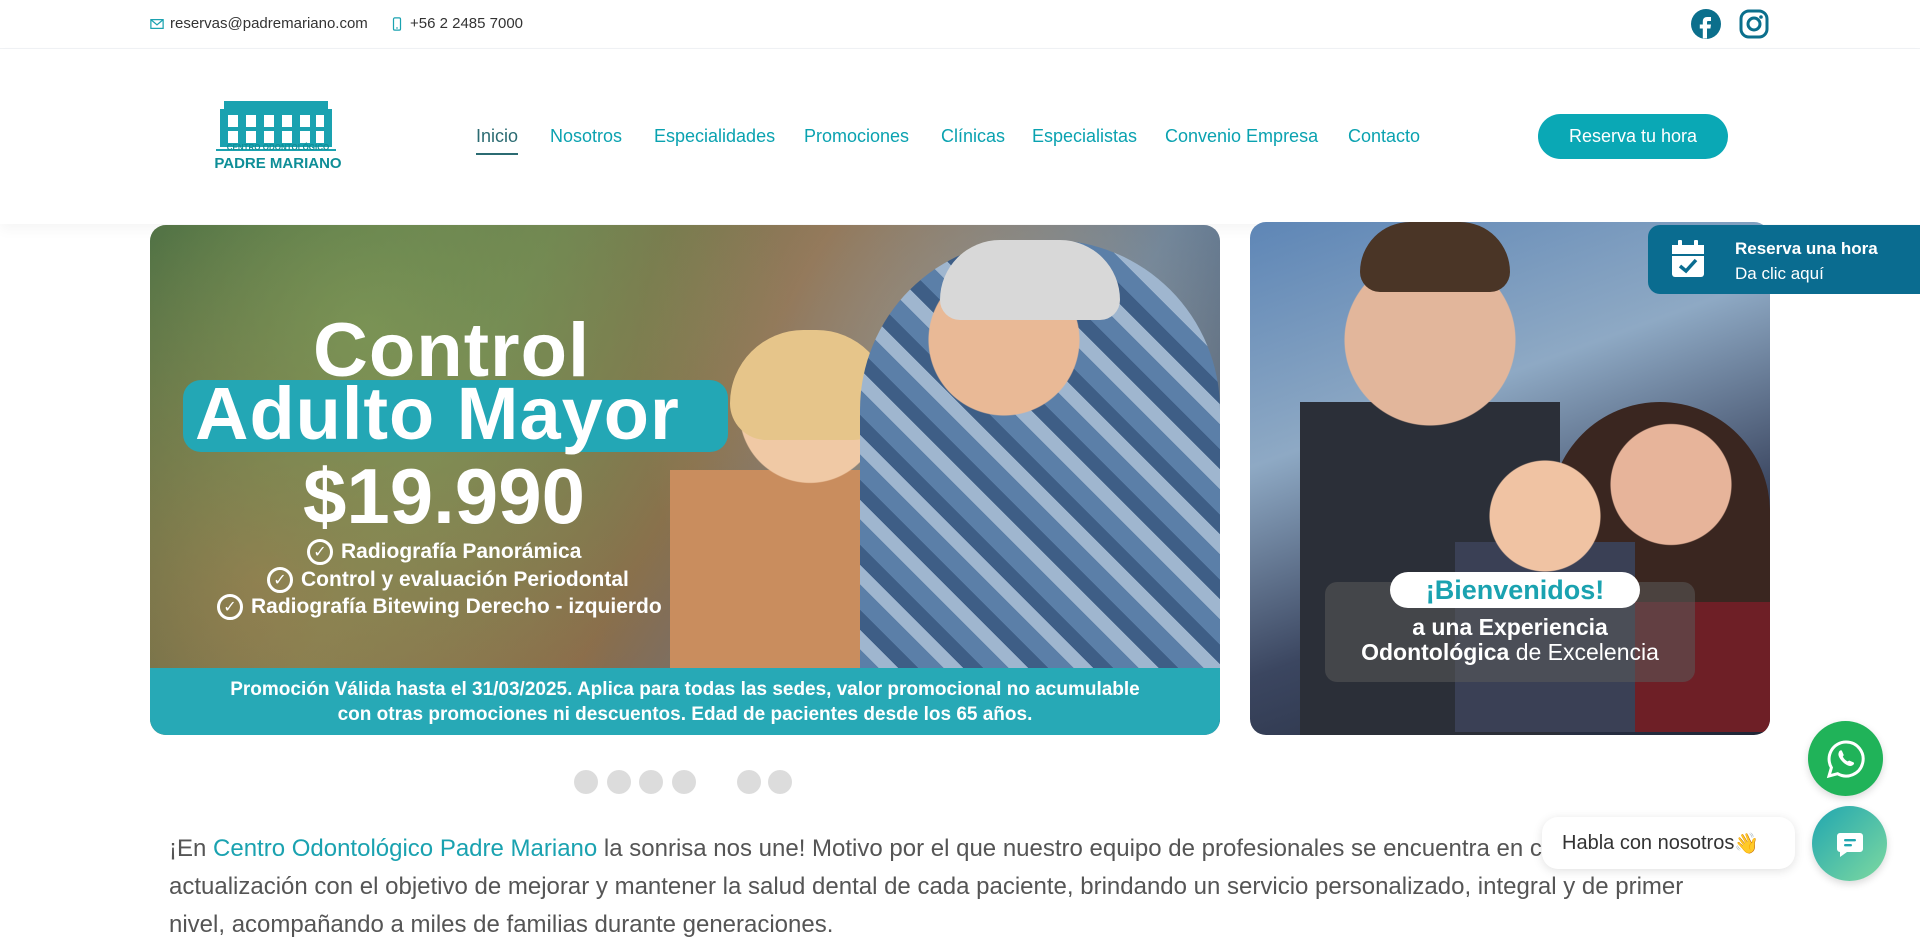 The image size is (1920, 945). What do you see at coordinates (157, 23) in the screenshot?
I see `envelope-icon` at bounding box center [157, 23].